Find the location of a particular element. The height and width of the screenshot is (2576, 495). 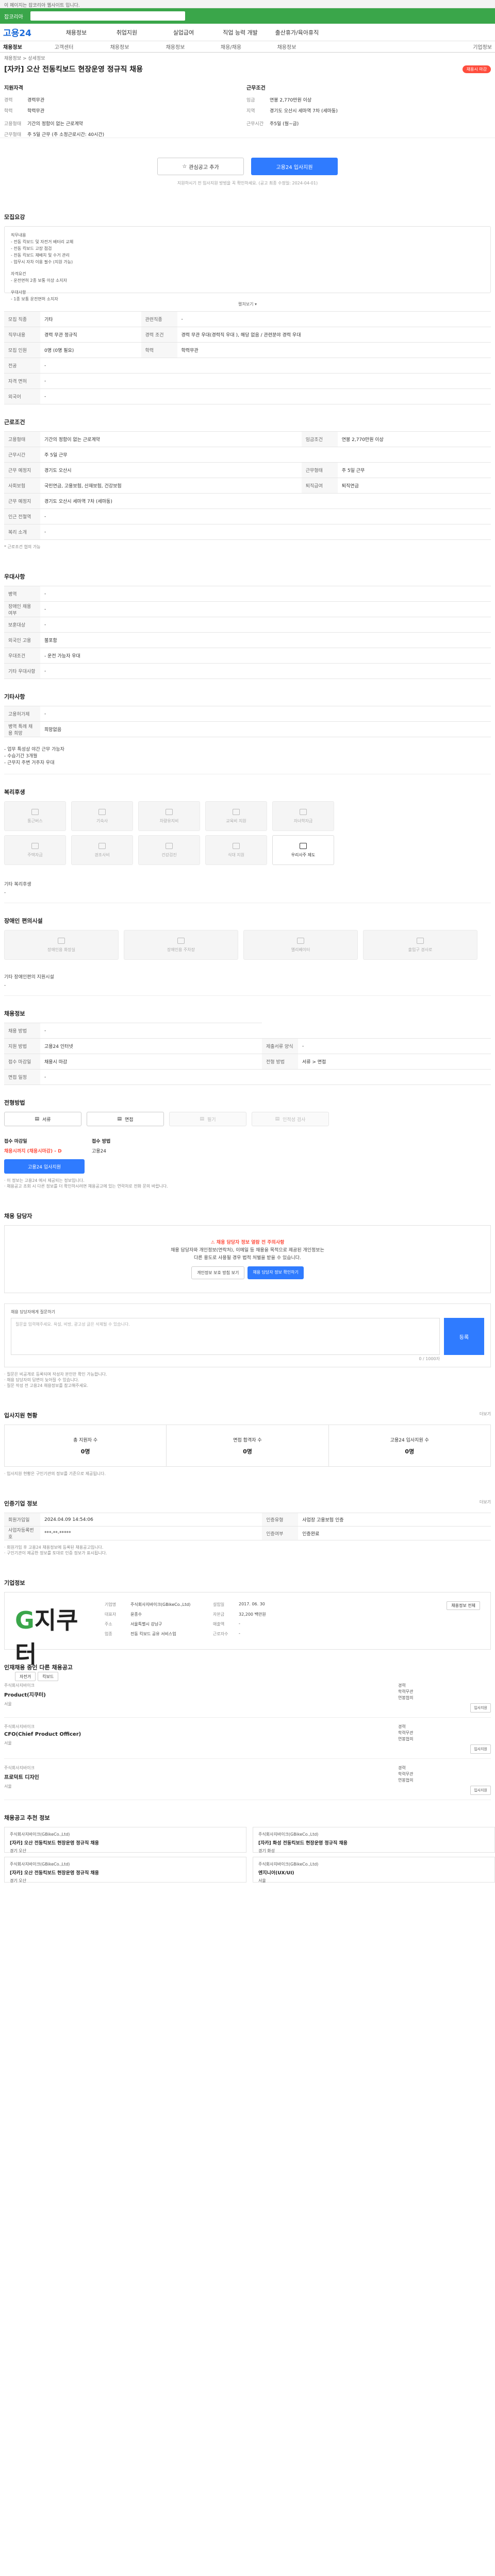

table-value: 주 5일 근무 is located at coordinates (265, 455).